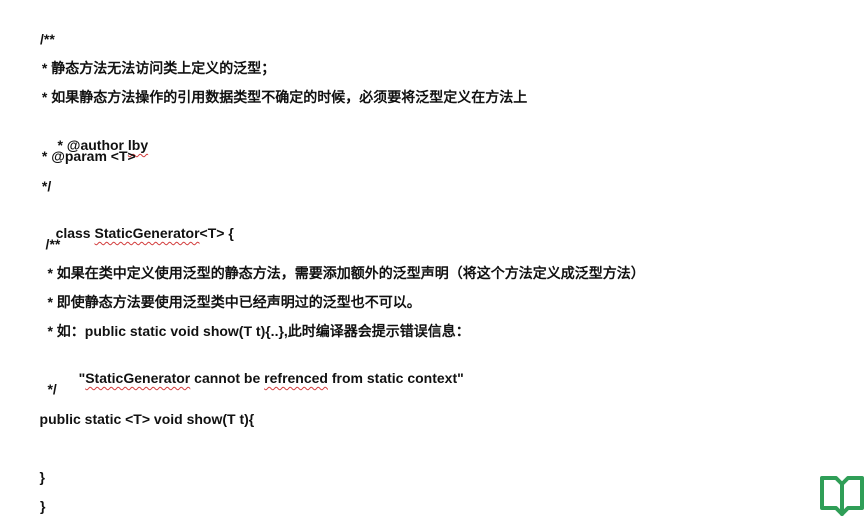  Describe the element at coordinates (283, 97) in the screenshot. I see `code-line: * 如果静态方法操作的引用数据类型不确定的时候，必须要将泛型定义在方法上` at that location.